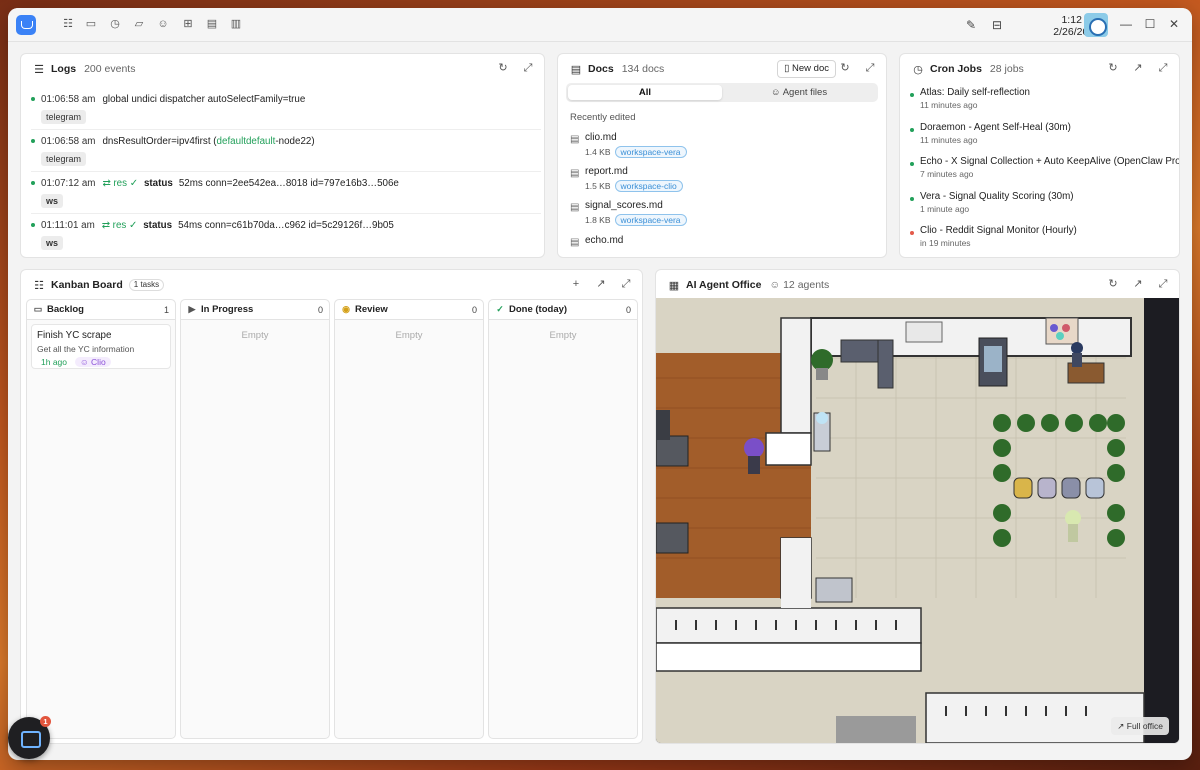  What do you see at coordinates (86, 349) in the screenshot?
I see `task-desc: Get all the YC information` at bounding box center [86, 349].